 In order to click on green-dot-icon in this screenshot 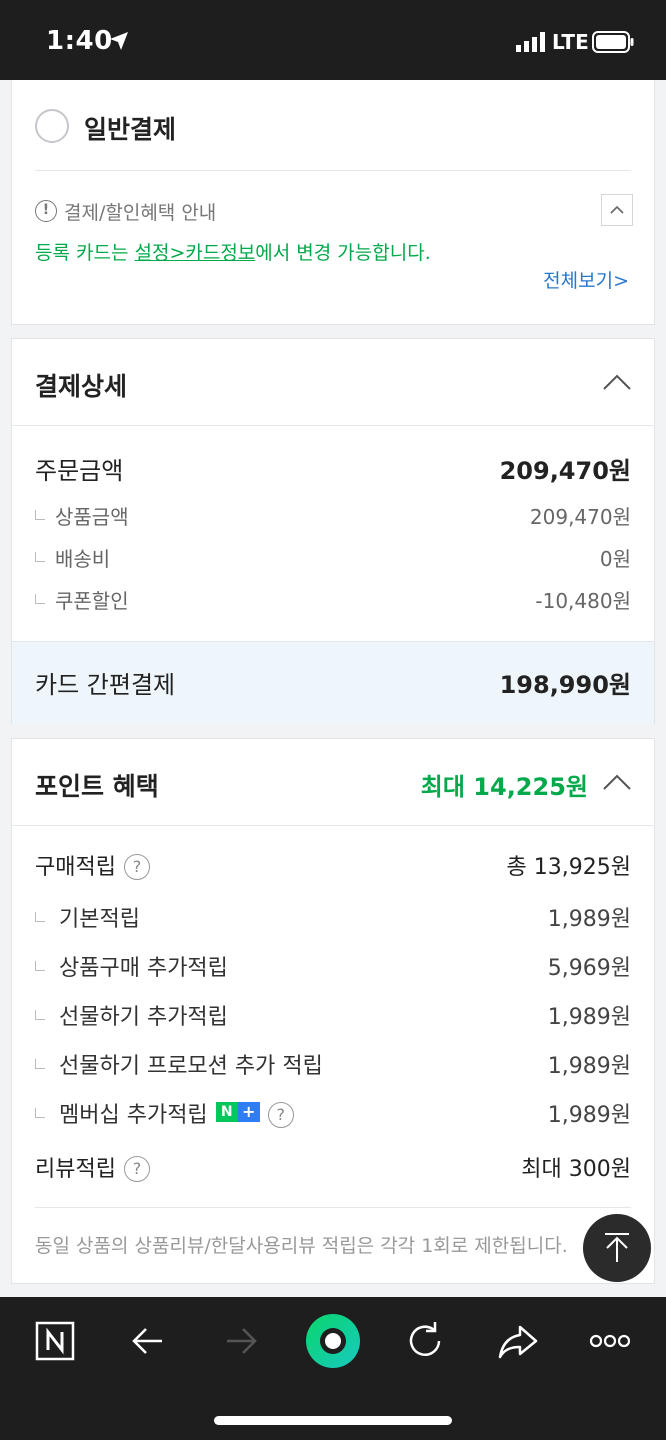, I will do `click(333, 1341)`.